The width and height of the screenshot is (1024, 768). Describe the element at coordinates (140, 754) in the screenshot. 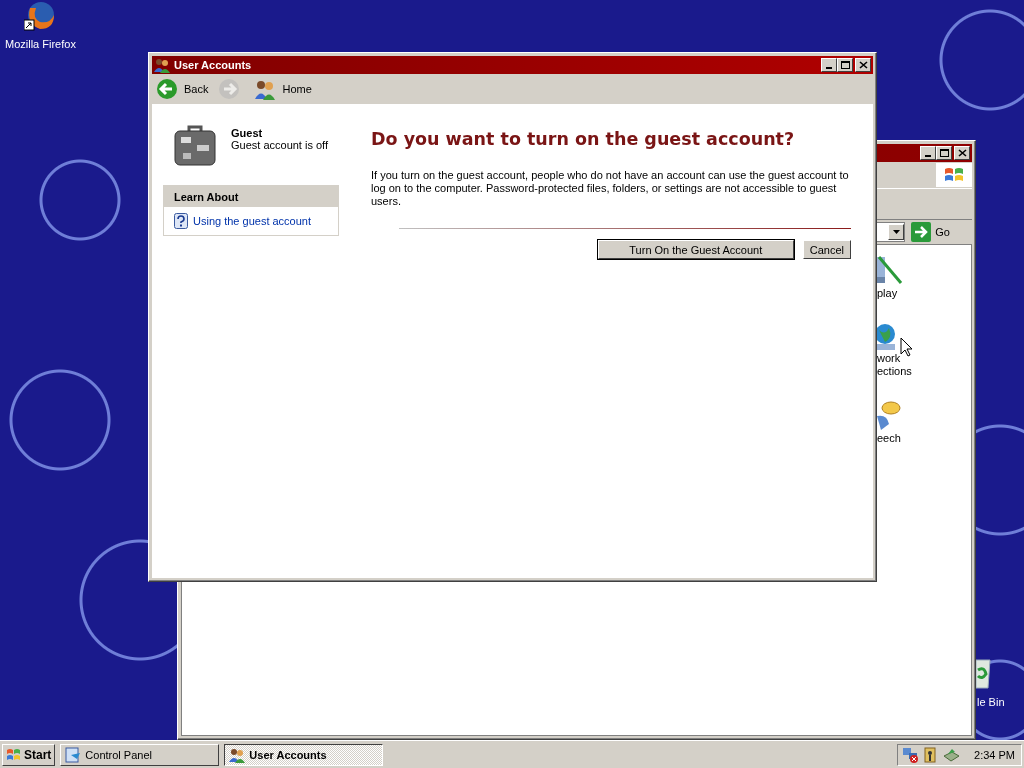

I see `taskbar-button: Control Panel` at that location.